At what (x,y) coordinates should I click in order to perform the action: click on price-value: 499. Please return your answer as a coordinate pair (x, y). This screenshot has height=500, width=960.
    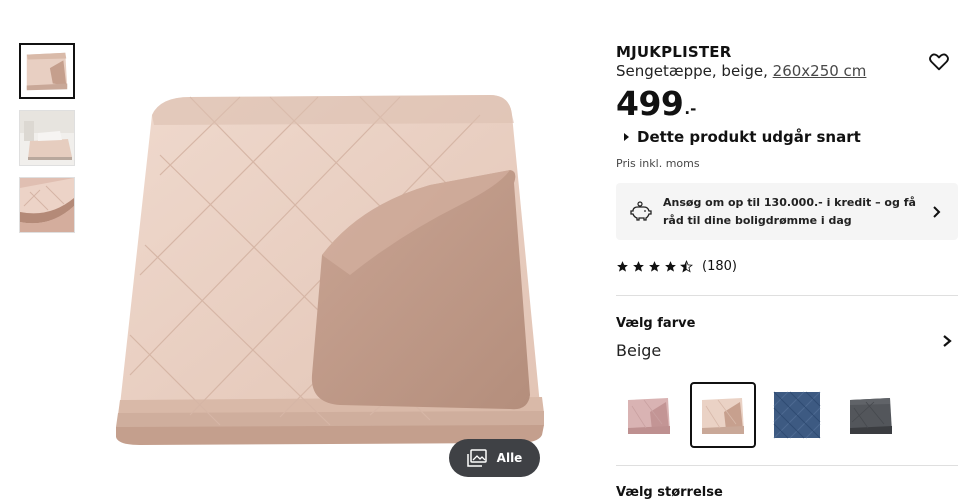
    Looking at the image, I should click on (650, 103).